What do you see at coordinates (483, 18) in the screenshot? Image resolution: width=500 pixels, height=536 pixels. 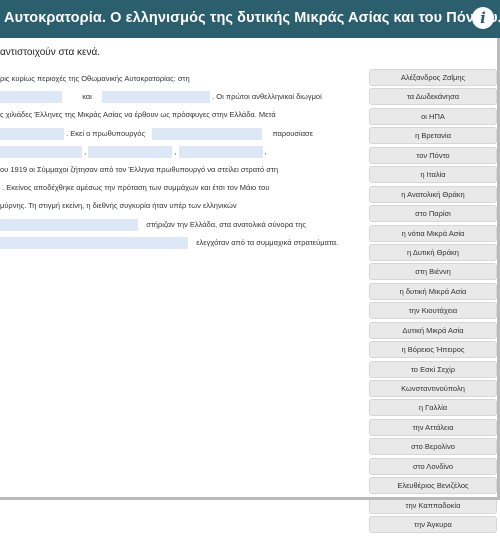 I see `info-icon: i` at bounding box center [483, 18].